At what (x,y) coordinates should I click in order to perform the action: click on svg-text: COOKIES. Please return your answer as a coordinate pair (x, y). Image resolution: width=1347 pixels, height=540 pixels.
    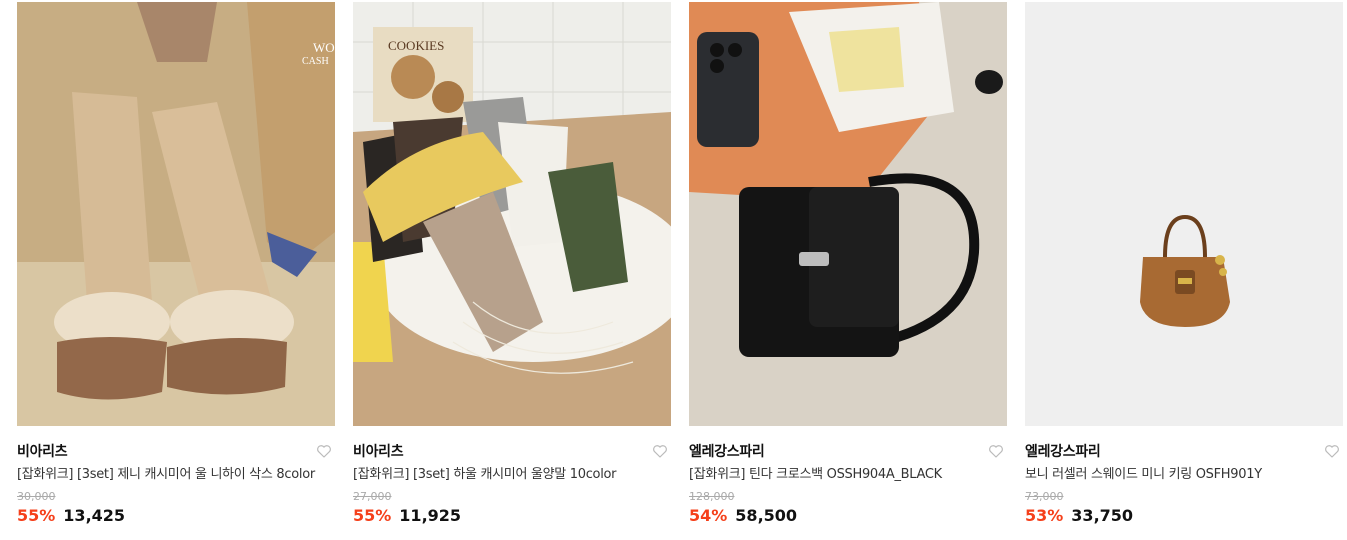
    Looking at the image, I should click on (416, 45).